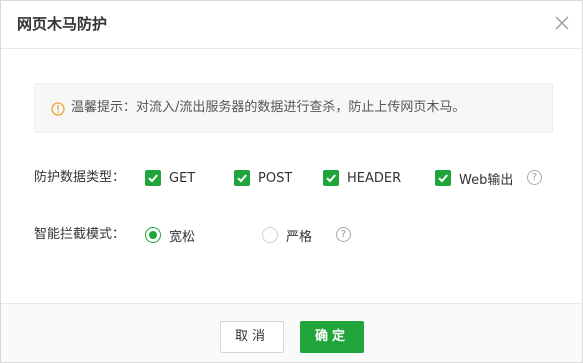  What do you see at coordinates (182, 178) in the screenshot?
I see `checkbox-get-label: GET` at bounding box center [182, 178].